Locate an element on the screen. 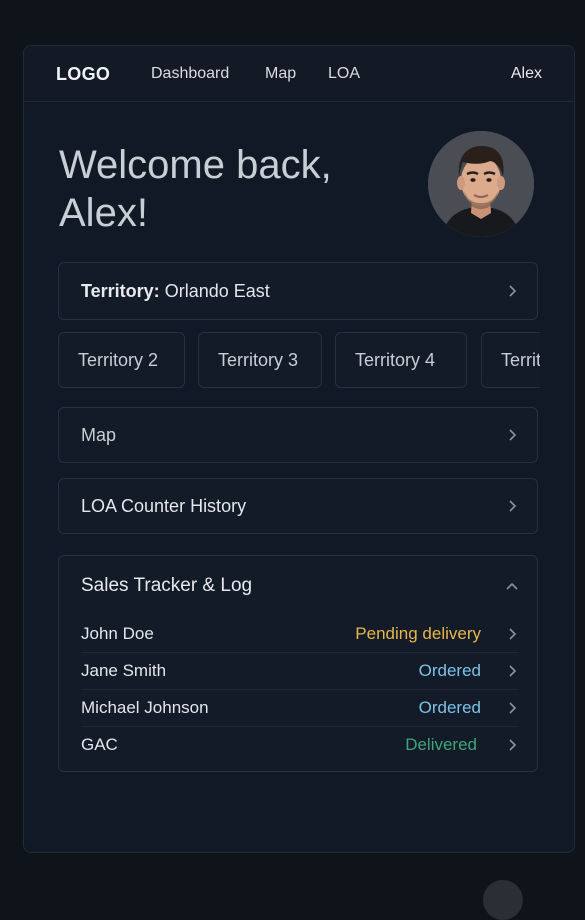 The image size is (585, 920). customer-name: Jane Smith is located at coordinates (124, 670).